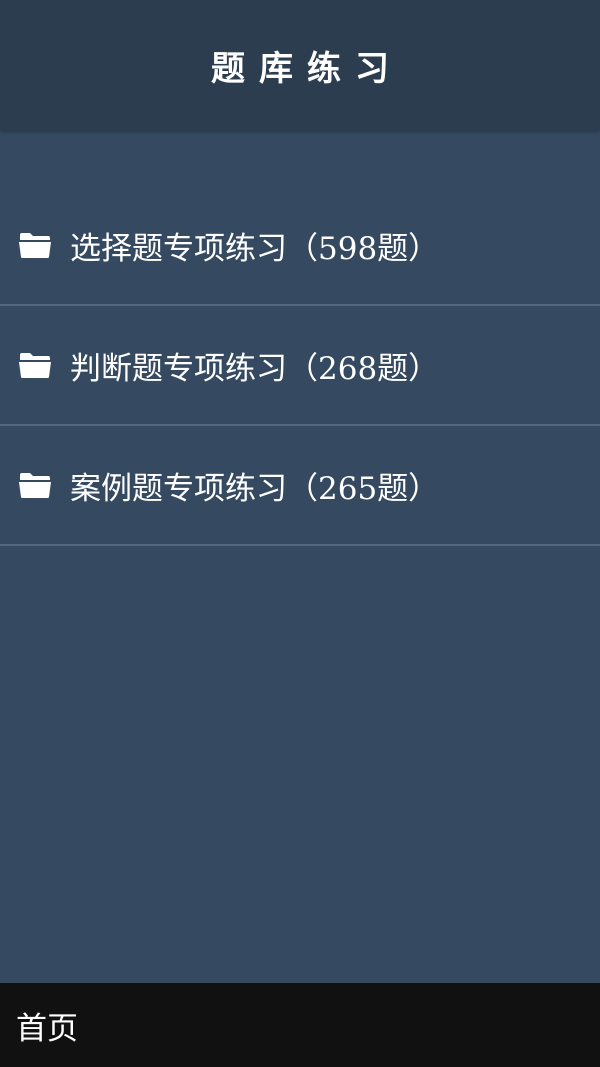 This screenshot has width=600, height=1067. Describe the element at coordinates (255, 368) in the screenshot. I see `list-item-label: 判断题专项练习（268题）` at that location.